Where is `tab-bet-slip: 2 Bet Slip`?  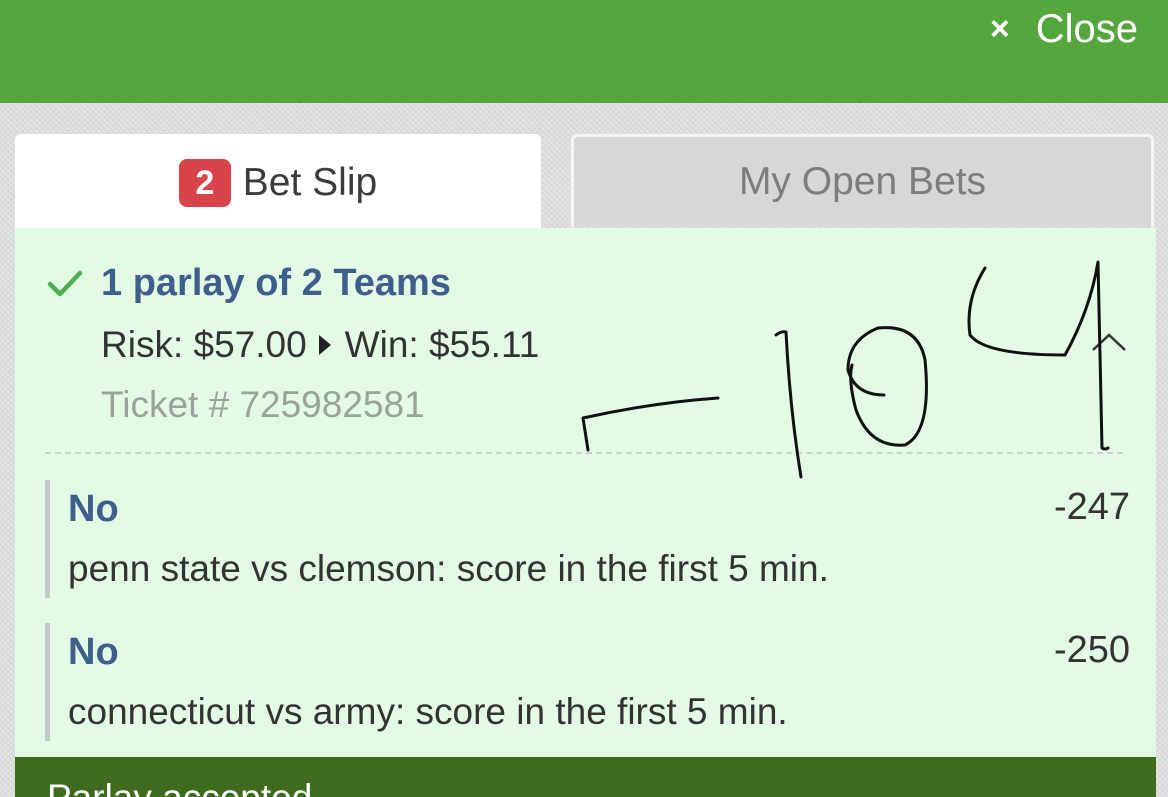 tab-bet-slip: 2 Bet Slip is located at coordinates (278, 183).